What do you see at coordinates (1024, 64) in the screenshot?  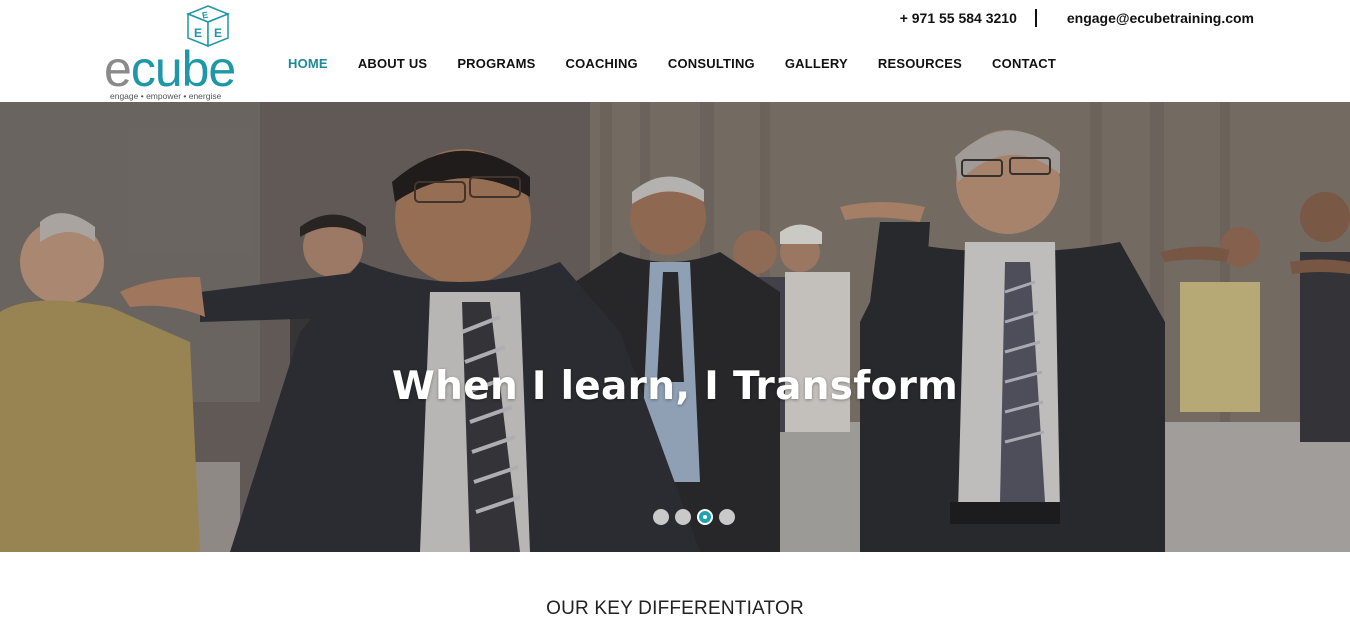 I see `nav-item-contact: CONTACT` at bounding box center [1024, 64].